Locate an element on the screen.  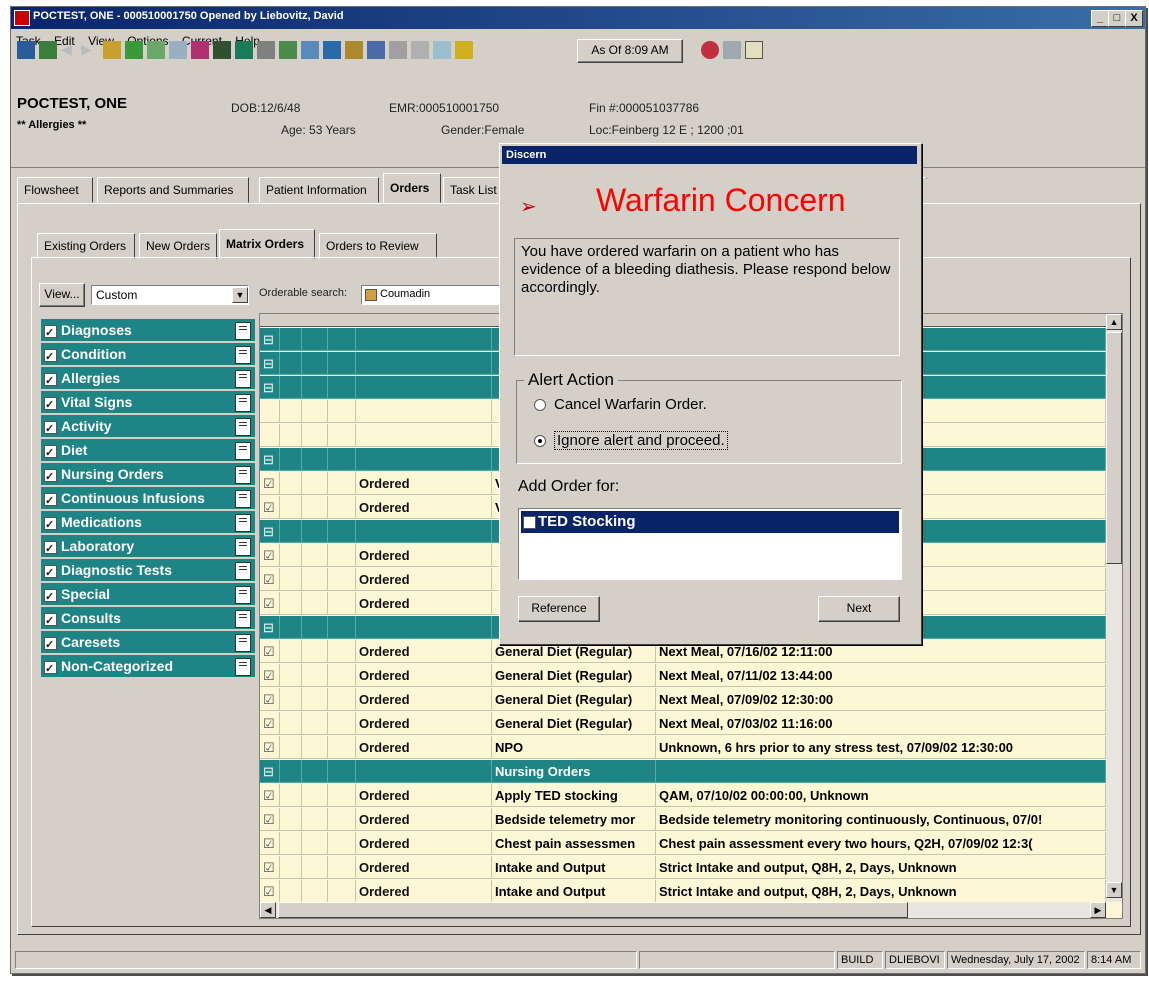
category-special: Special is located at coordinates (148, 596).